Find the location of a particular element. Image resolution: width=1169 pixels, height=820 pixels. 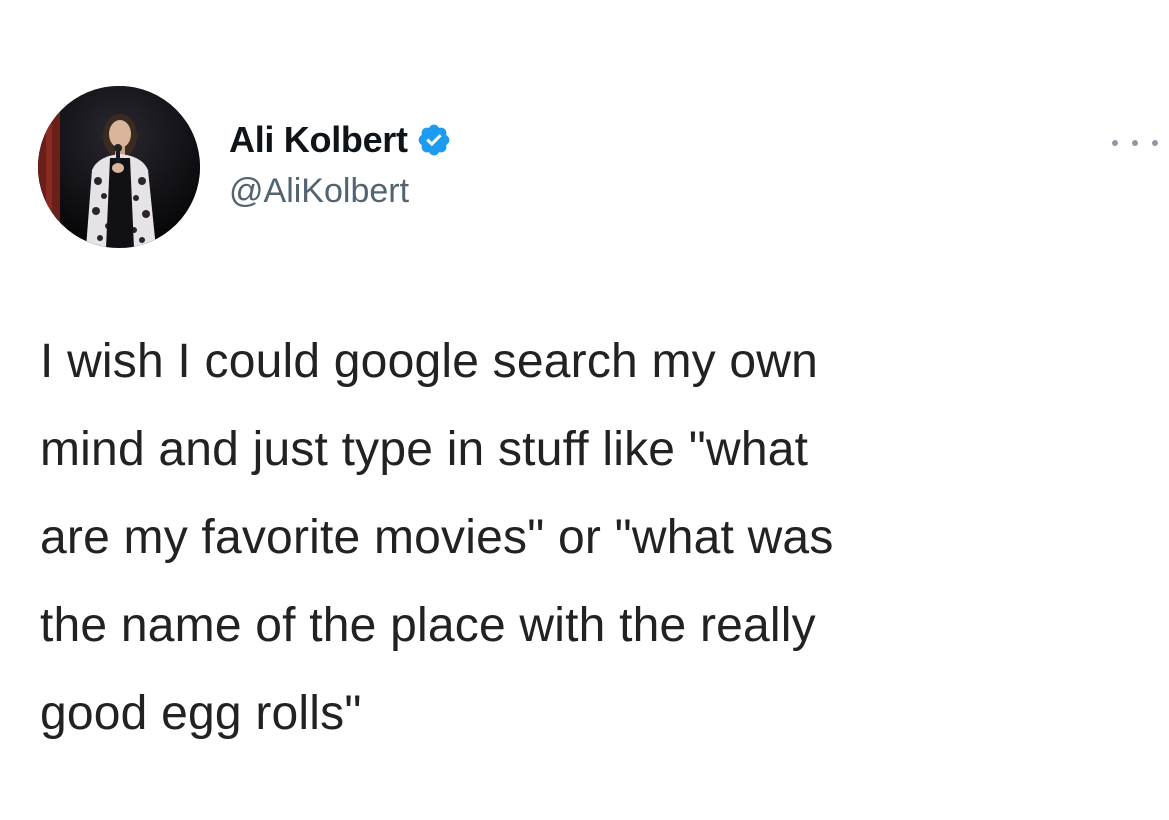

author-display-name: Ali Kolbert is located at coordinates (318, 140).